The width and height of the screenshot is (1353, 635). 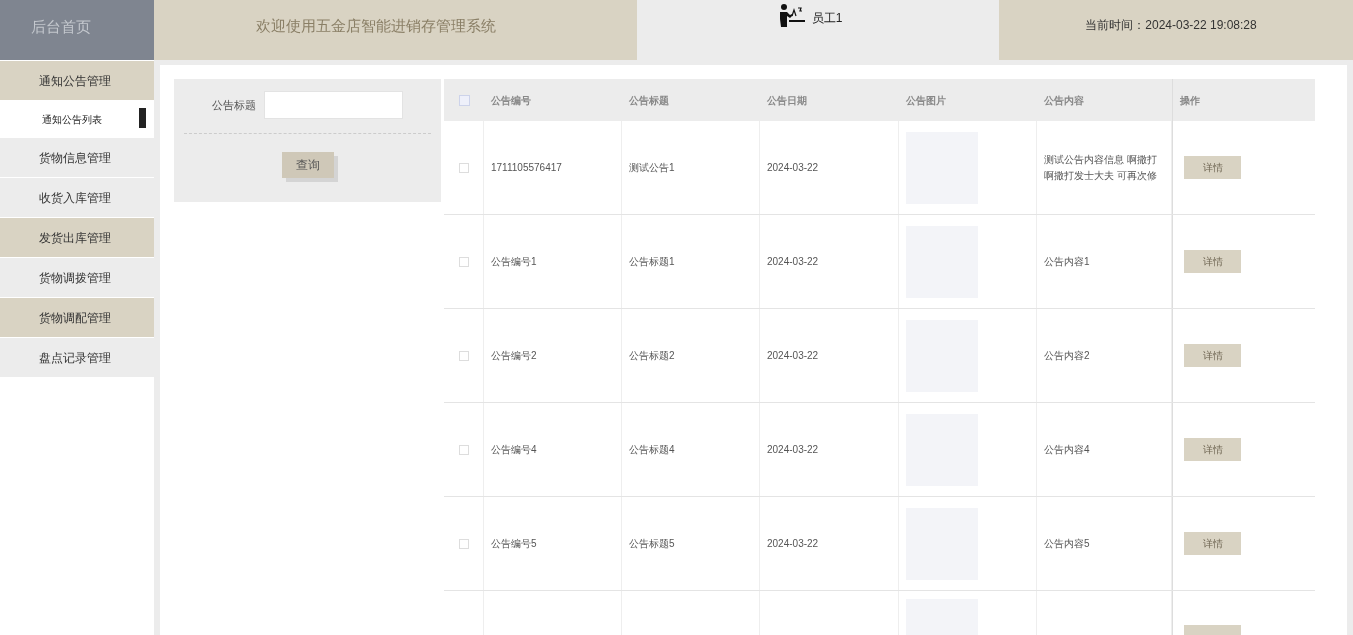 I want to click on column-header: 公告内容, so click(x=1064, y=100).